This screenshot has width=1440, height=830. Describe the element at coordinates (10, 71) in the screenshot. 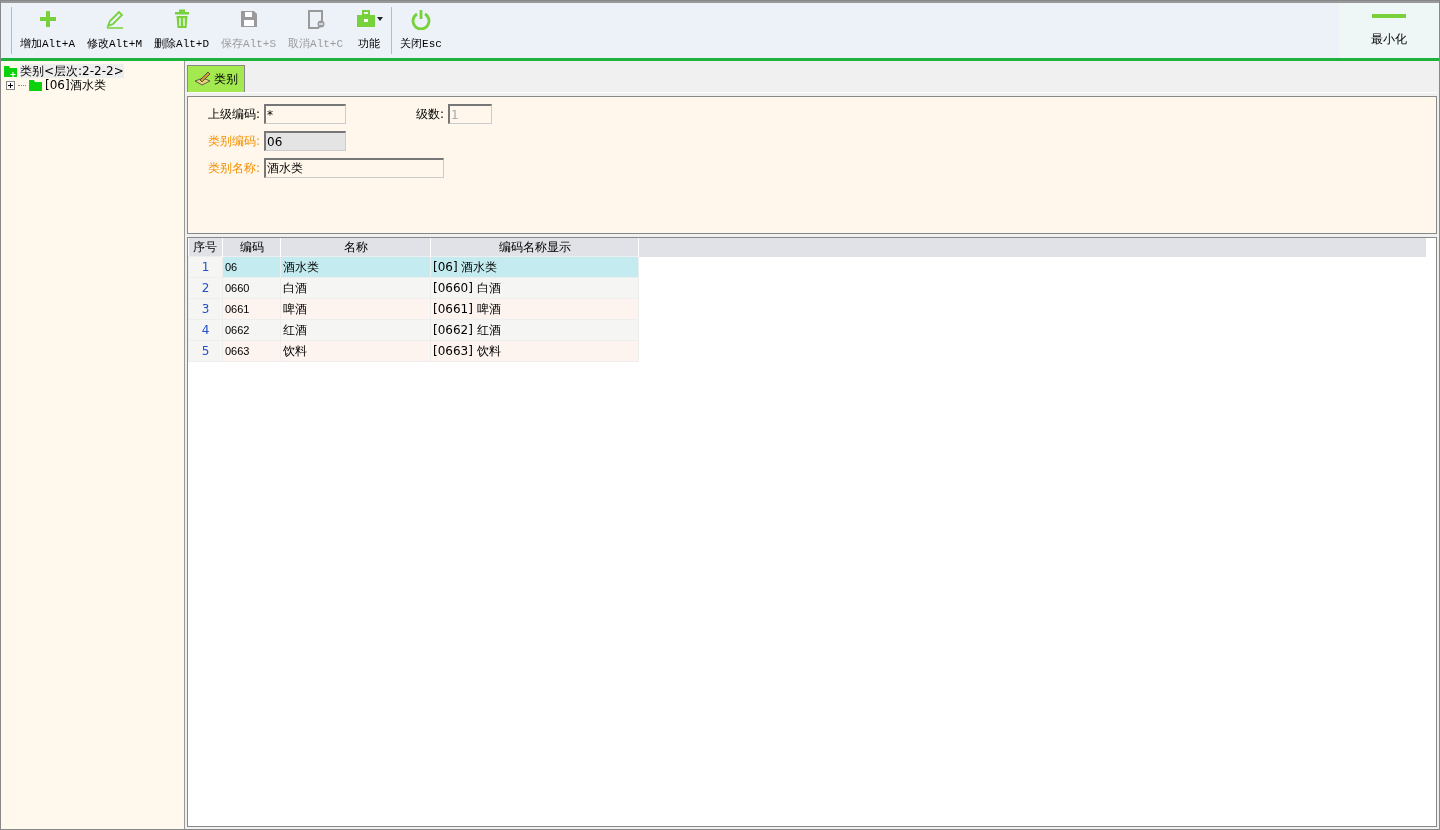

I see `folder-icon` at that location.